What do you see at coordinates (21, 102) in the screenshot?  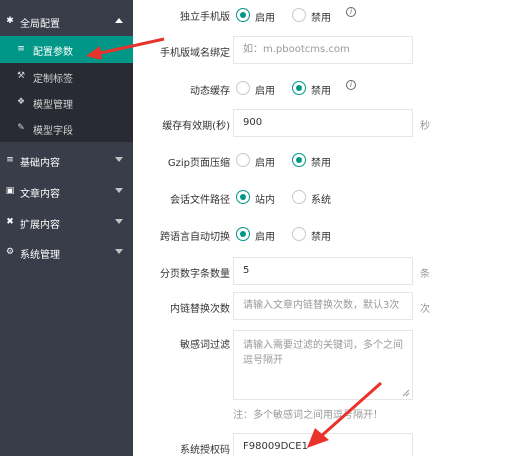 I see `cube-icon: ❖` at bounding box center [21, 102].